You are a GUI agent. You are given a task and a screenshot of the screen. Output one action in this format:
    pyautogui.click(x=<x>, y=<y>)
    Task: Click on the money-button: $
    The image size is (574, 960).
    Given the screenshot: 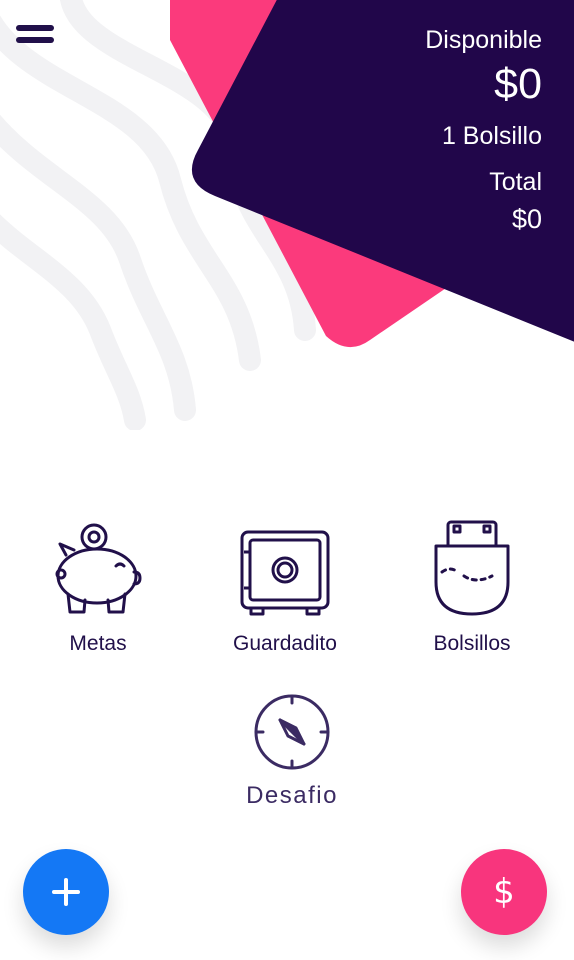 What is the action you would take?
    pyautogui.click(x=504, y=892)
    